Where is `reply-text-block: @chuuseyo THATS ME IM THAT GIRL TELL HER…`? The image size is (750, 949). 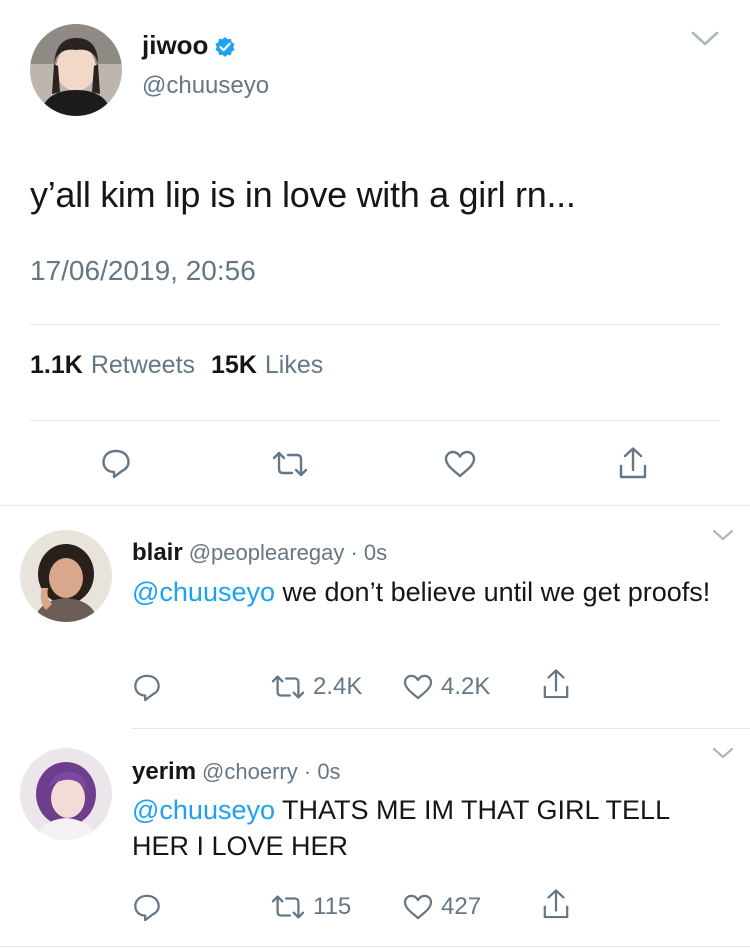 reply-text-block: @chuuseyo THATS ME IM THAT GIRL TELL HER… is located at coordinates (432, 828).